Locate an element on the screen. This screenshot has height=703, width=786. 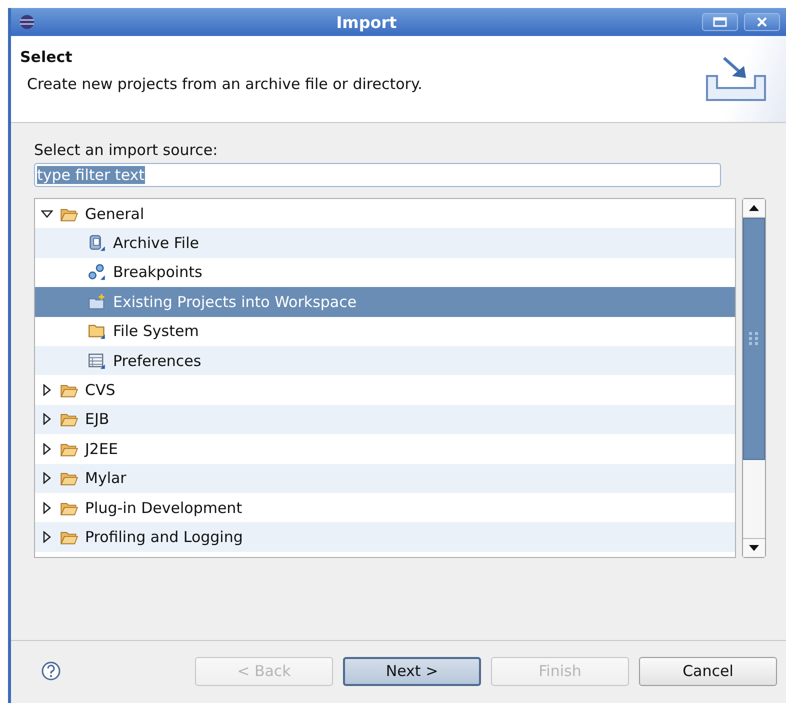
tree-item: Preferences is located at coordinates (385, 361).